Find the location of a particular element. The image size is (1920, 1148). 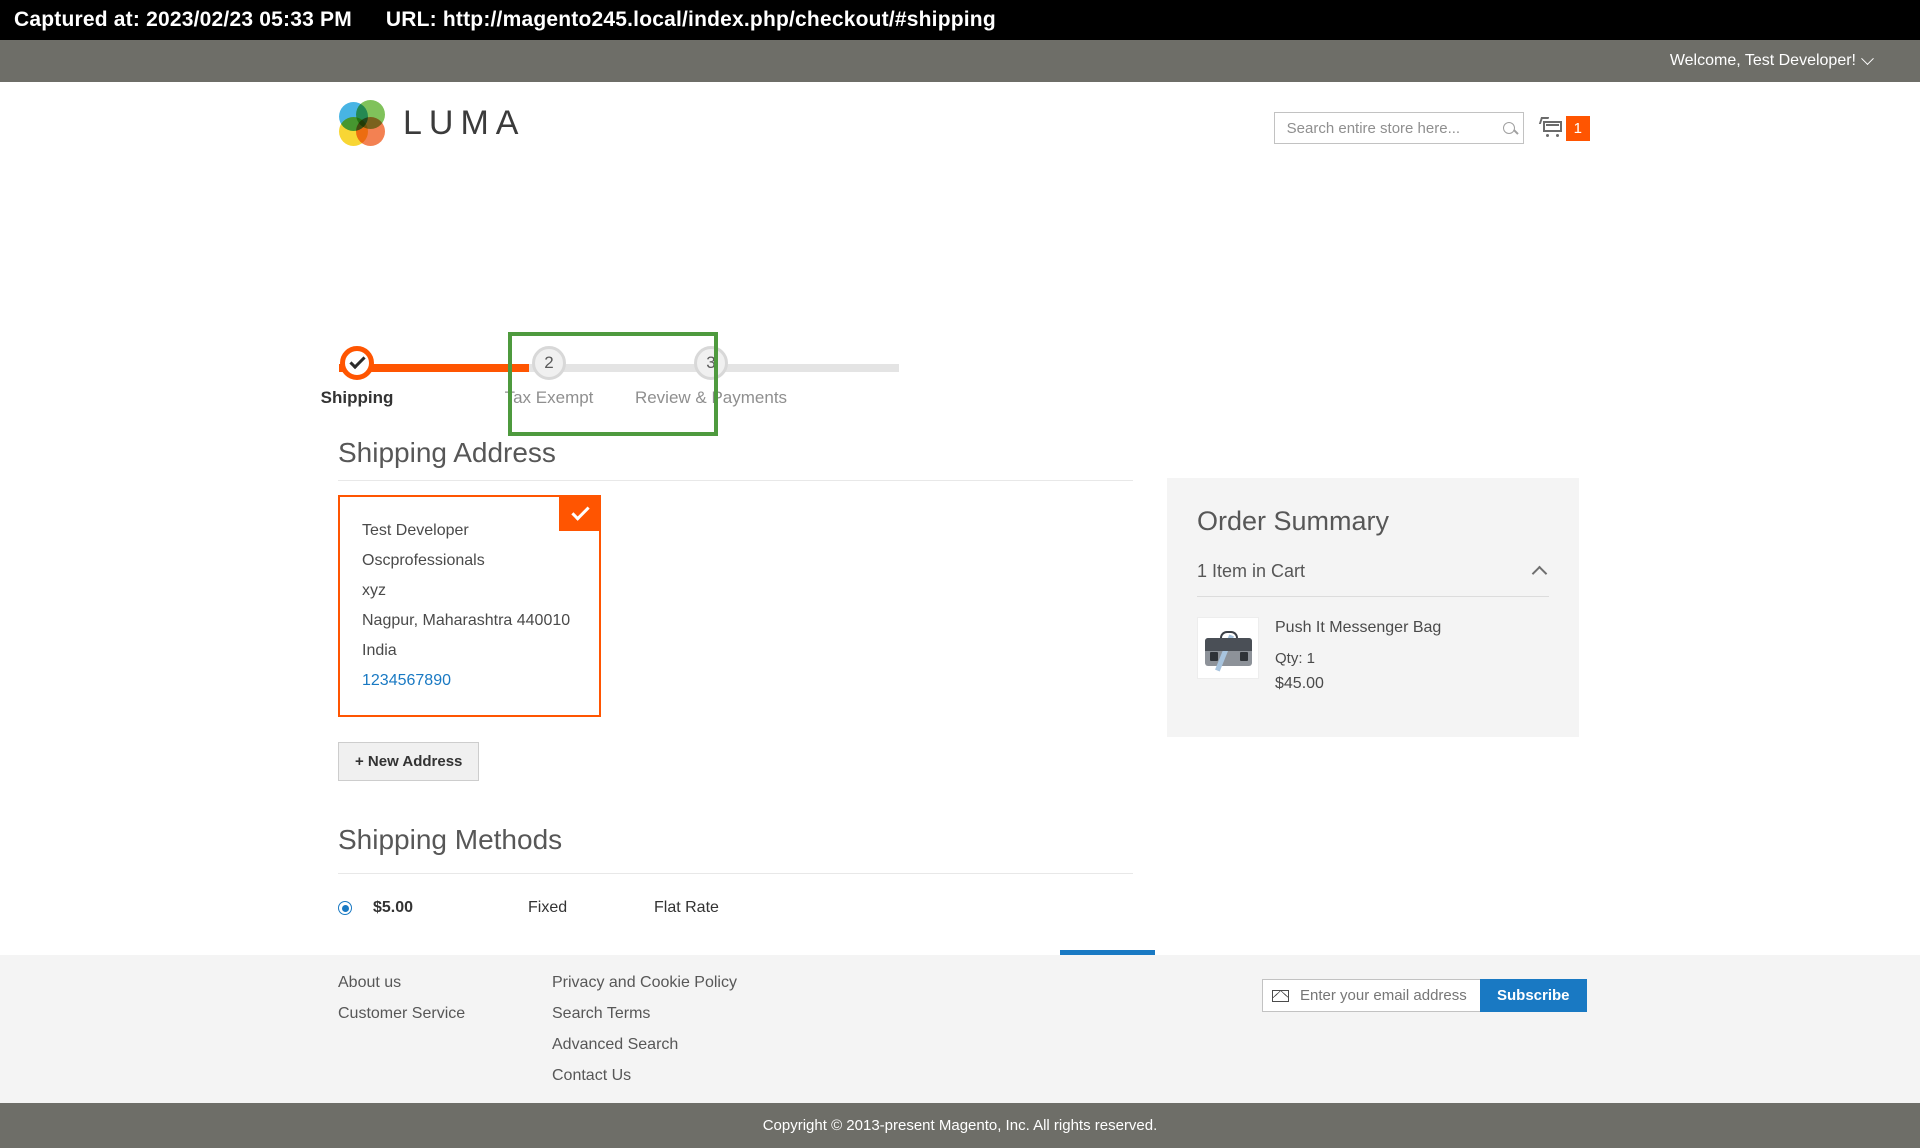

minicart: 1 is located at coordinates (1564, 128).